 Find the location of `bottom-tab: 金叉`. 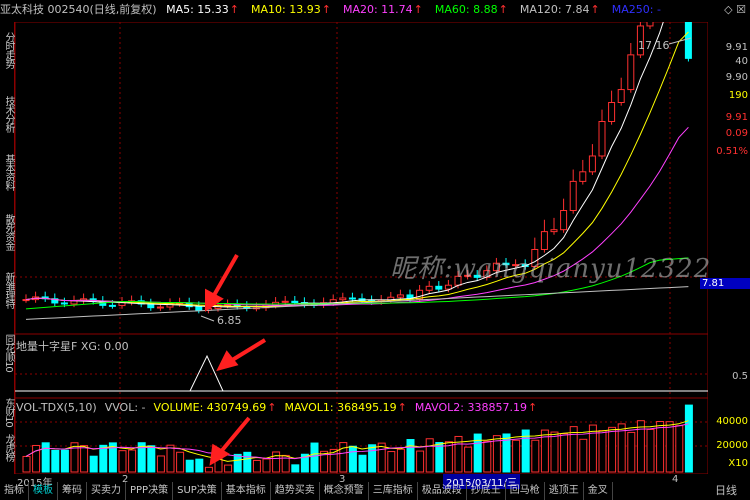

bottom-tab: 金叉 is located at coordinates (598, 491).